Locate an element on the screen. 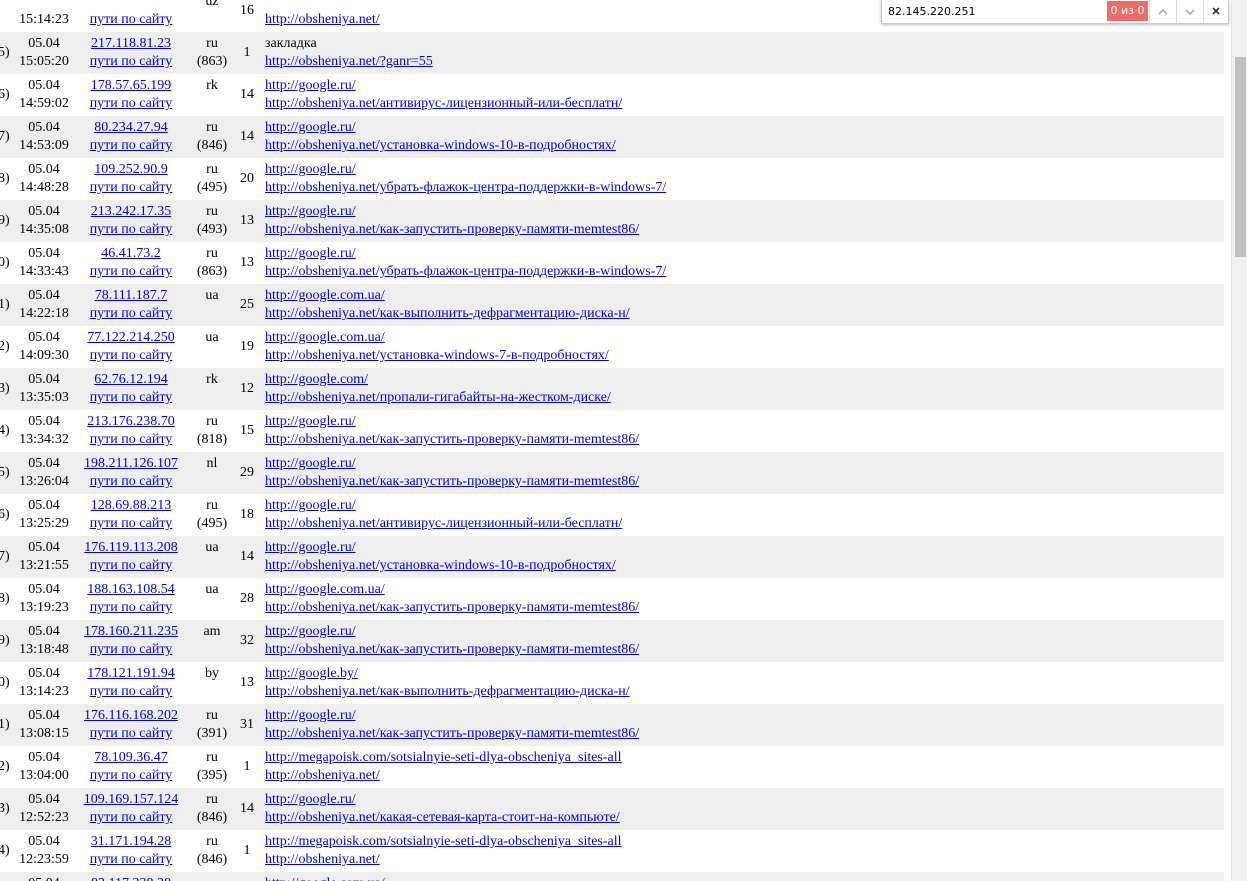  ip-address-link: 178.121.191.94 is located at coordinates (131, 673).